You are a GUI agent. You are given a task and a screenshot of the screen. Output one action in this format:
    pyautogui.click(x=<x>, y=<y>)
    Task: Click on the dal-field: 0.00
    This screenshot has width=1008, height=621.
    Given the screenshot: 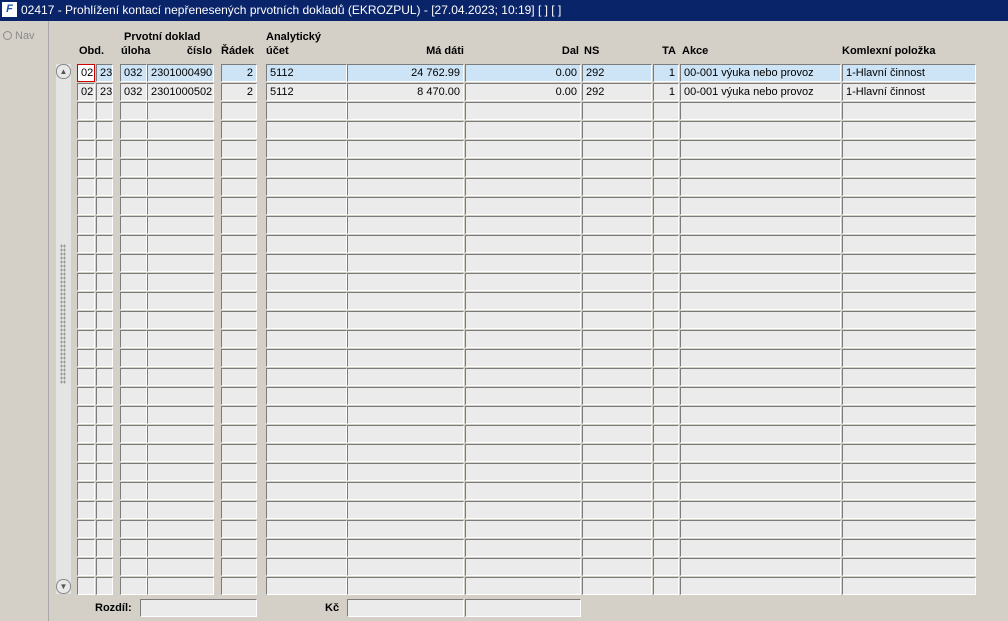 What is the action you would take?
    pyautogui.click(x=523, y=92)
    